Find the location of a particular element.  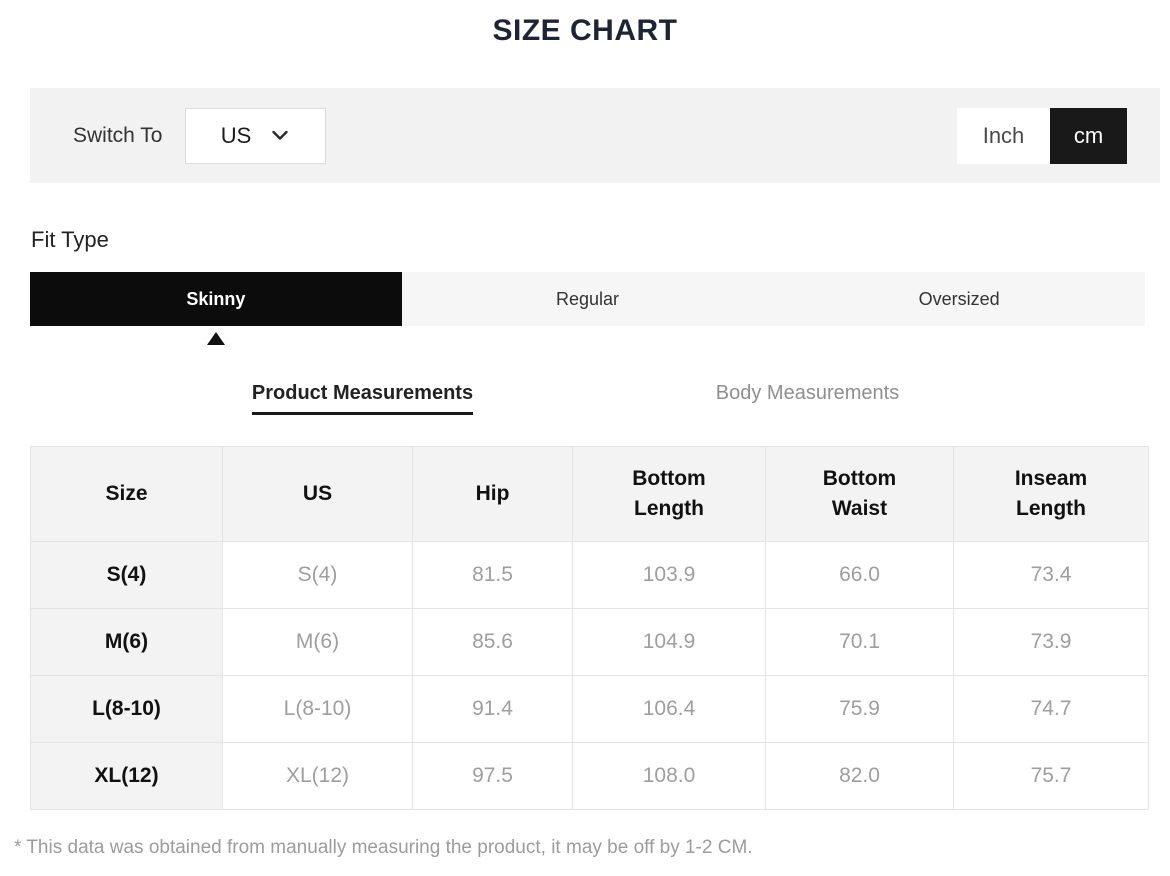

measurement-cell: 74.7 is located at coordinates (1051, 709).